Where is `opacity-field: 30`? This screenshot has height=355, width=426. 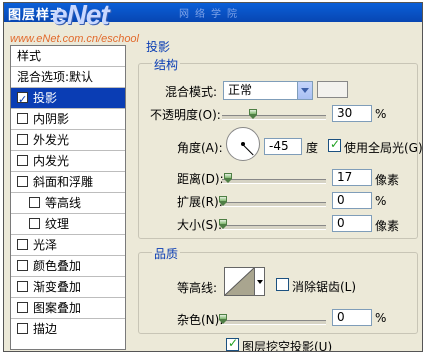 opacity-field: 30 is located at coordinates (352, 113).